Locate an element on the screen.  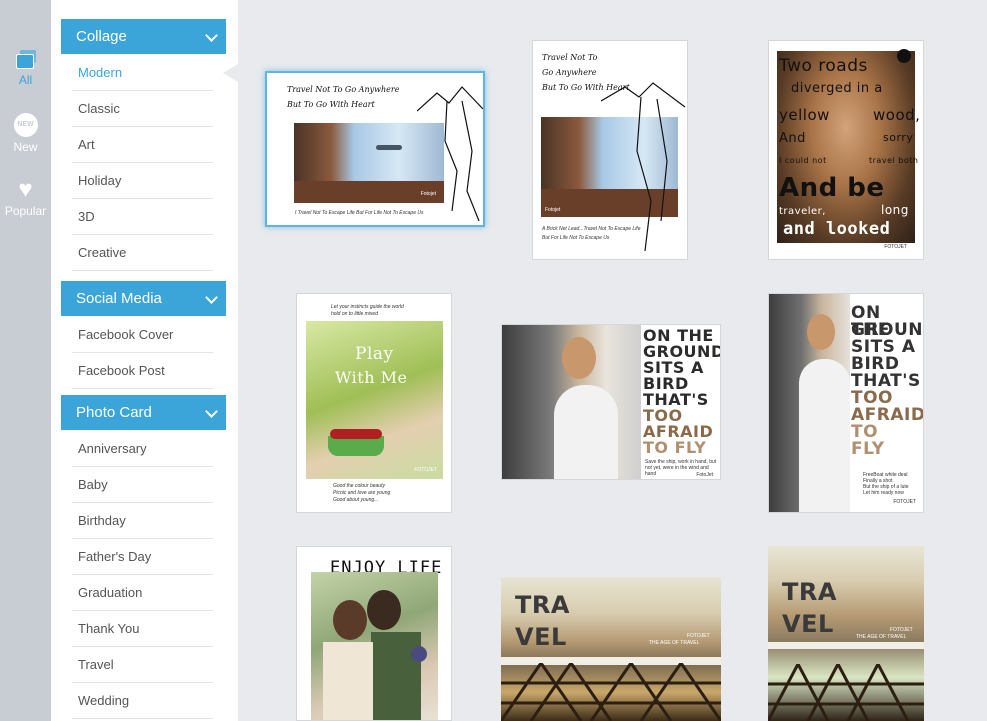
category-item-anniversary: Anniversary is located at coordinates (142, 449).